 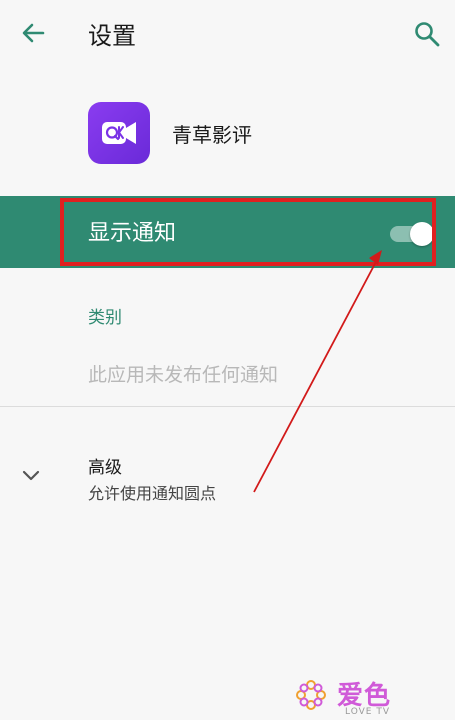 What do you see at coordinates (367, 712) in the screenshot?
I see `watermark-subtext: LOVE TV` at bounding box center [367, 712].